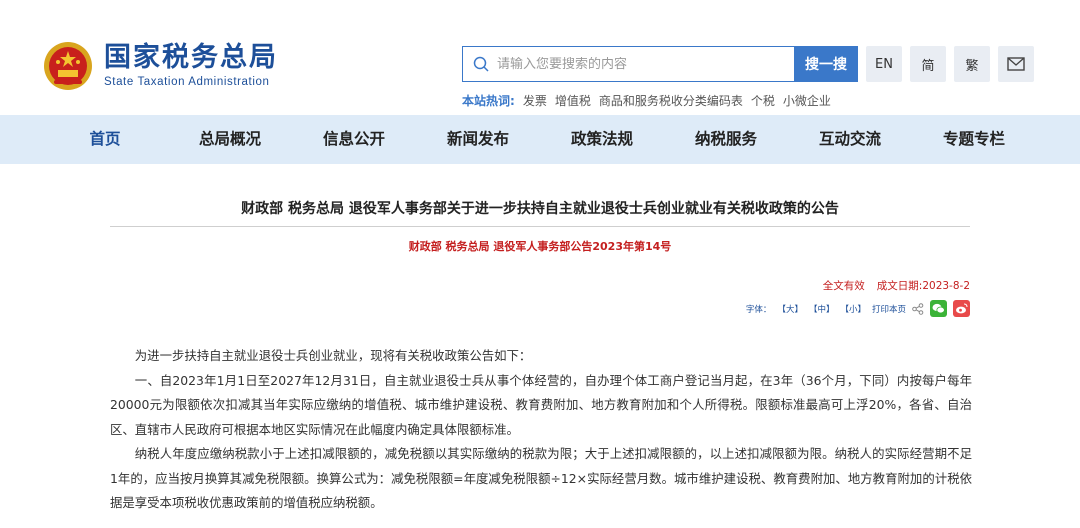 The height and width of the screenshot is (528, 1080). I want to click on share-icon, so click(918, 308).